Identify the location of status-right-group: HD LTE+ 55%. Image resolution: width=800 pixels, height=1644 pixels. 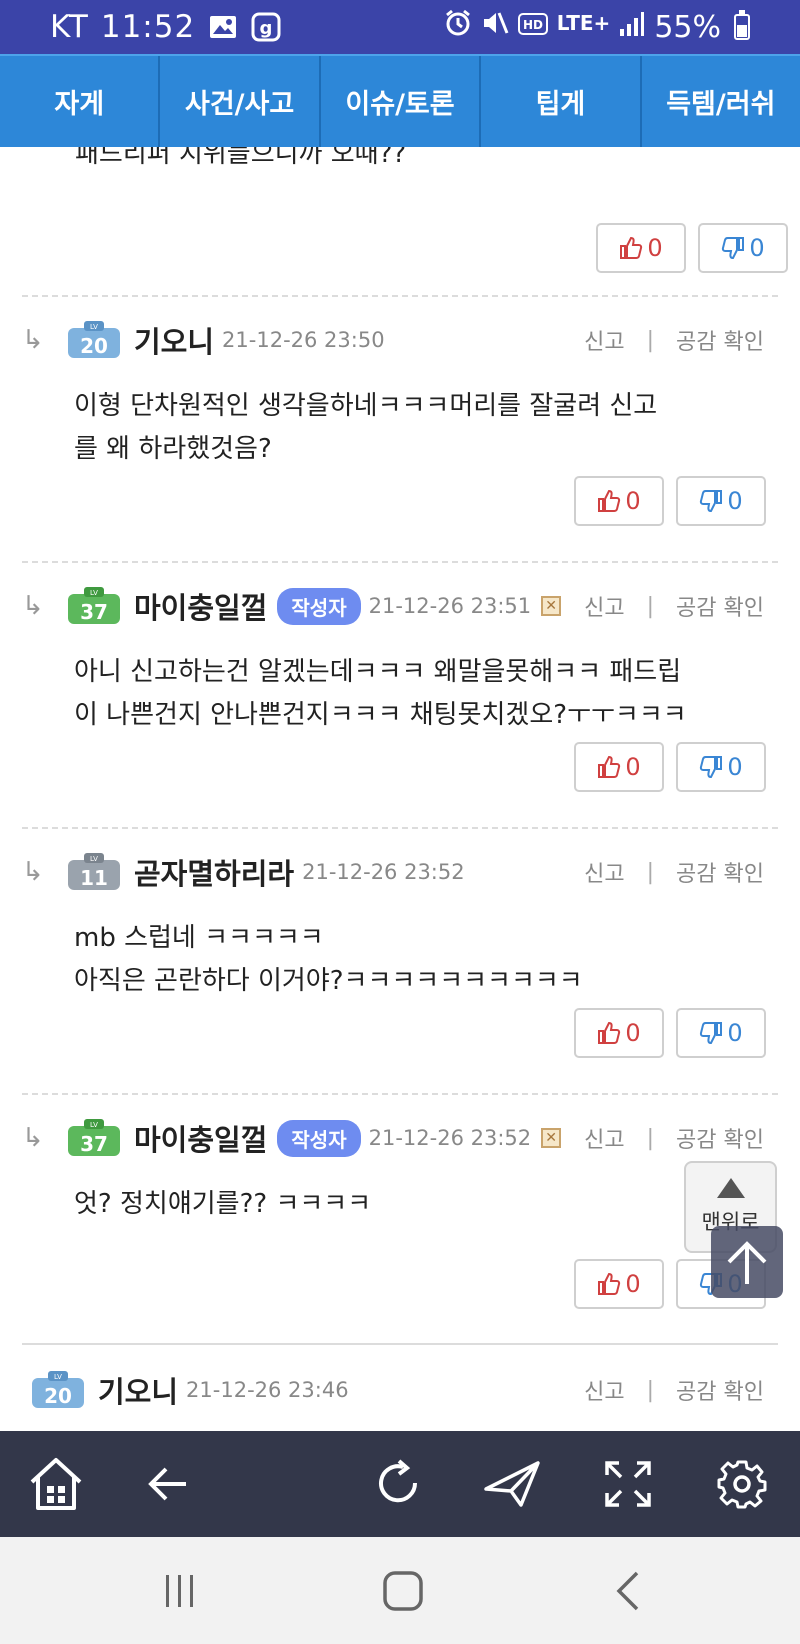
(597, 27).